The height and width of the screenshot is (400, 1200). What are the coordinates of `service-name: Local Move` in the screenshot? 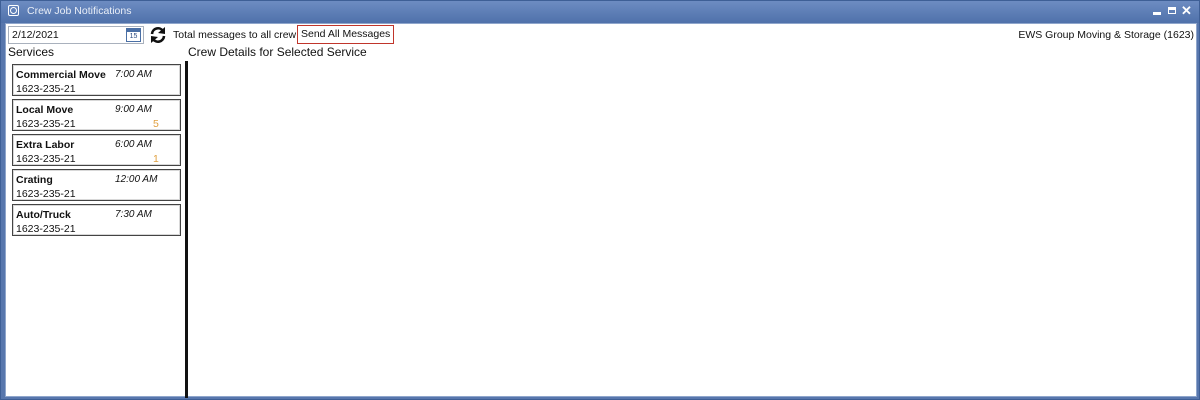 It's located at (45, 110).